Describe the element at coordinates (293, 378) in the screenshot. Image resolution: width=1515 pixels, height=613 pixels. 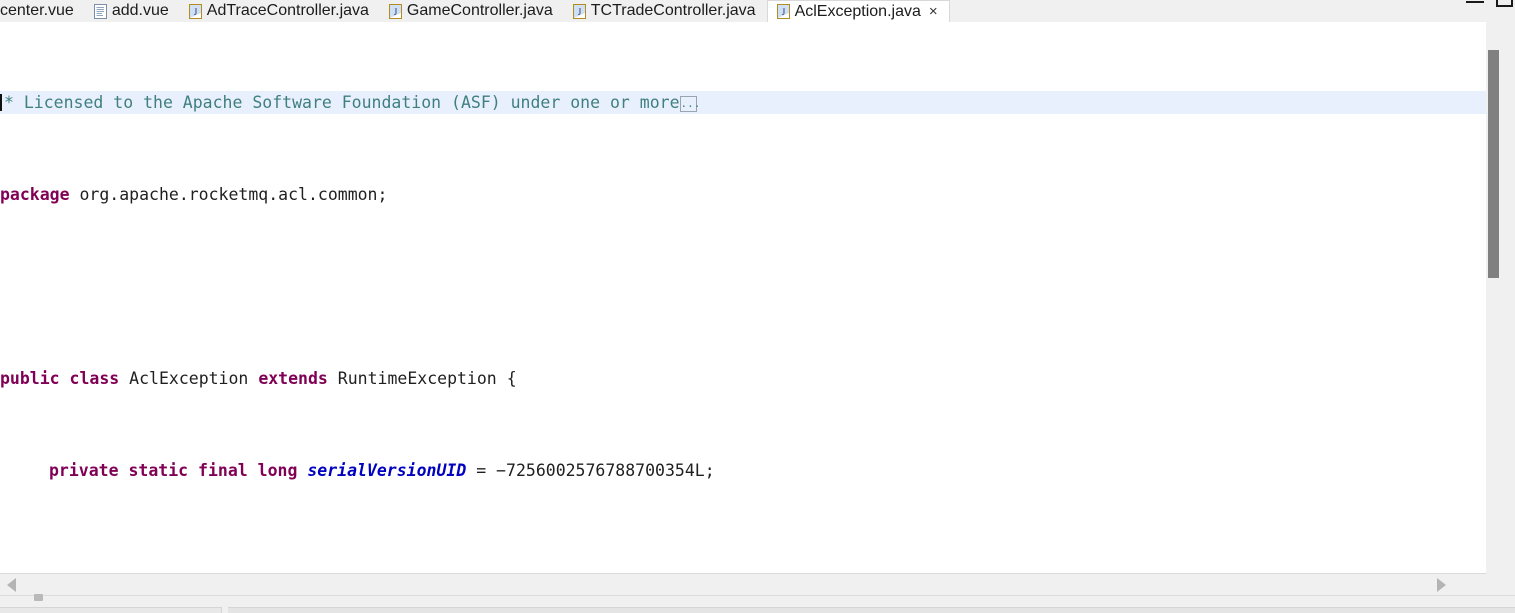
I see `keyword-extends: extends` at that location.